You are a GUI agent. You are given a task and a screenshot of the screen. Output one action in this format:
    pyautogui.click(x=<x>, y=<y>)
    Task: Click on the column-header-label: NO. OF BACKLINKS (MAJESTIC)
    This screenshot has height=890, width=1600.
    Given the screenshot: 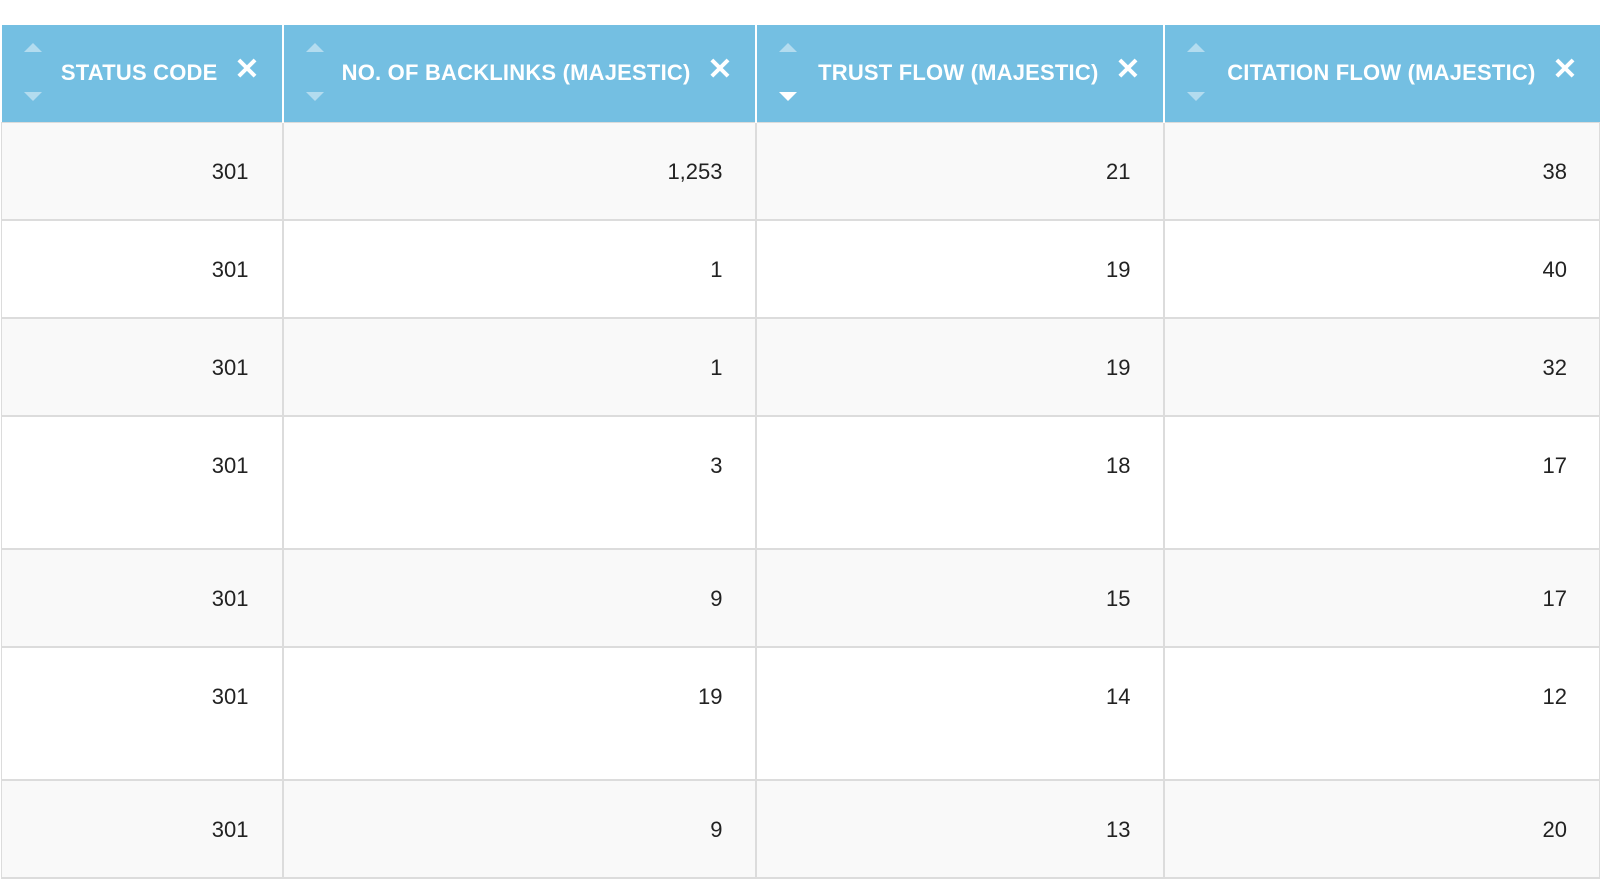 What is the action you would take?
    pyautogui.click(x=516, y=72)
    